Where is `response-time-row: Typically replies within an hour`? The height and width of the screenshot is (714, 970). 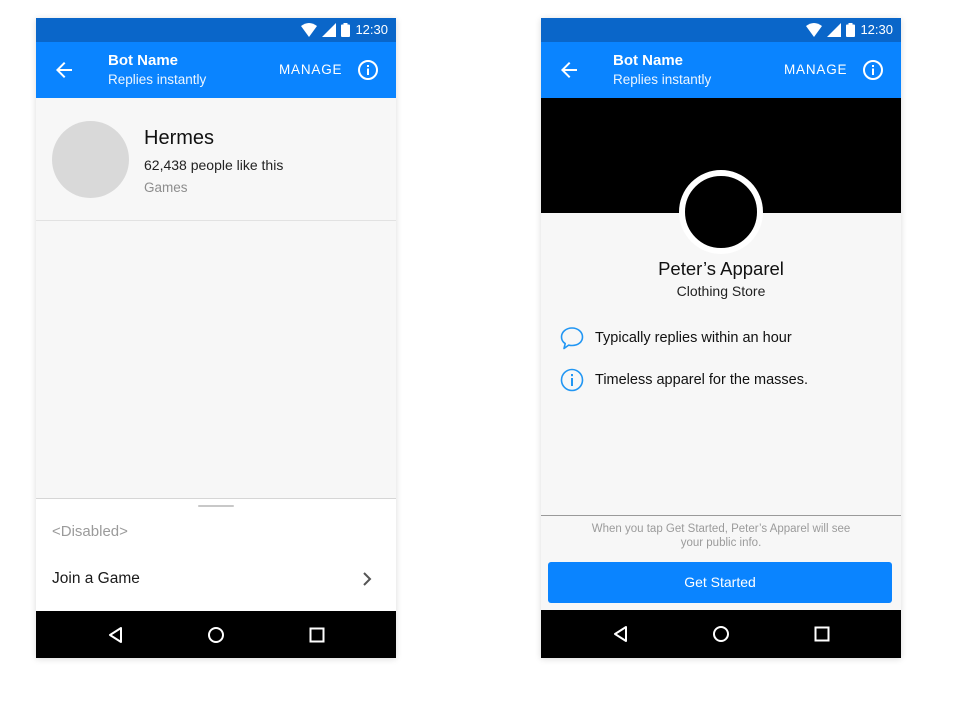 response-time-row: Typically replies within an hour is located at coordinates (719, 339).